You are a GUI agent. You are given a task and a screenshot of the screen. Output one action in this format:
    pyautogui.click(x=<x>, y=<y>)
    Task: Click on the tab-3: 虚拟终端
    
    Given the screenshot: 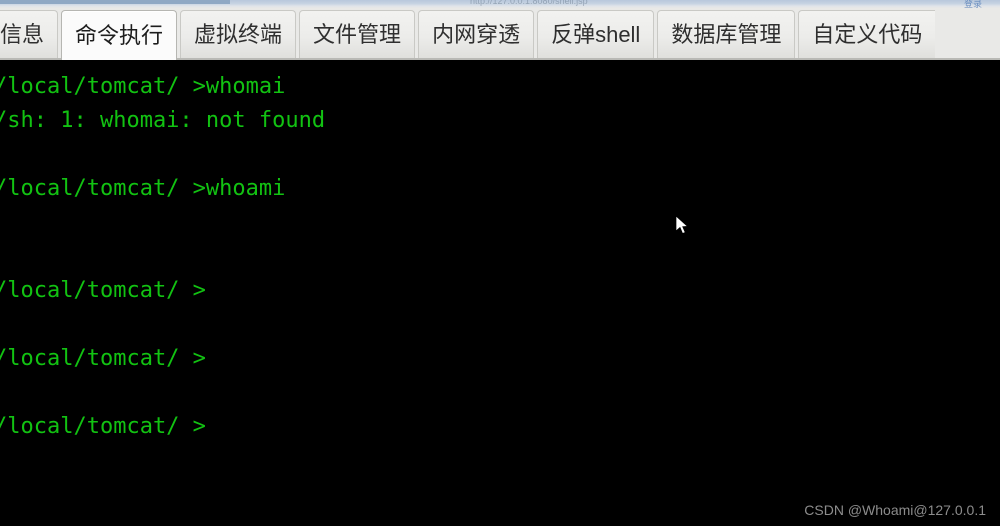 What is the action you would take?
    pyautogui.click(x=238, y=34)
    